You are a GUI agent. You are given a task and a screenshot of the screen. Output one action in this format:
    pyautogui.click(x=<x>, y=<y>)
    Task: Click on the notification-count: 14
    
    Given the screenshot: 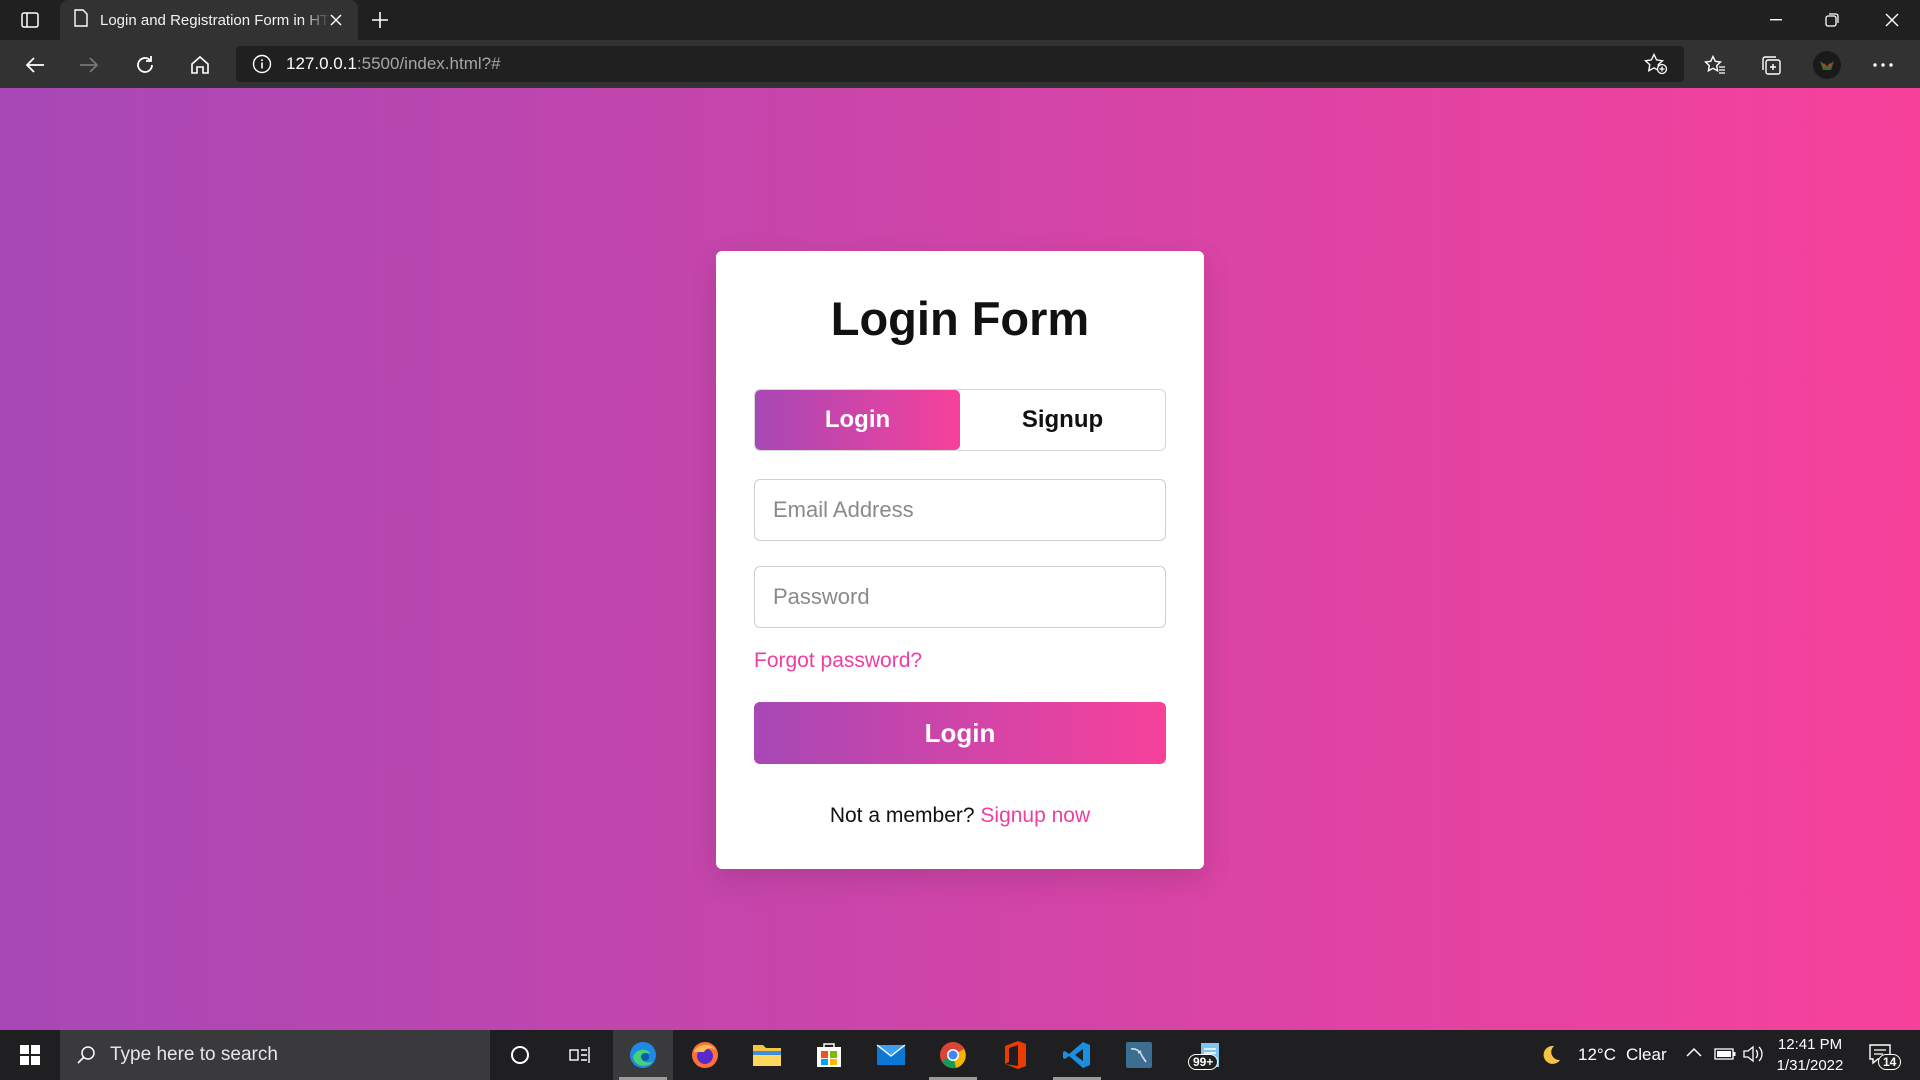 What is the action you would take?
    pyautogui.click(x=1890, y=1062)
    